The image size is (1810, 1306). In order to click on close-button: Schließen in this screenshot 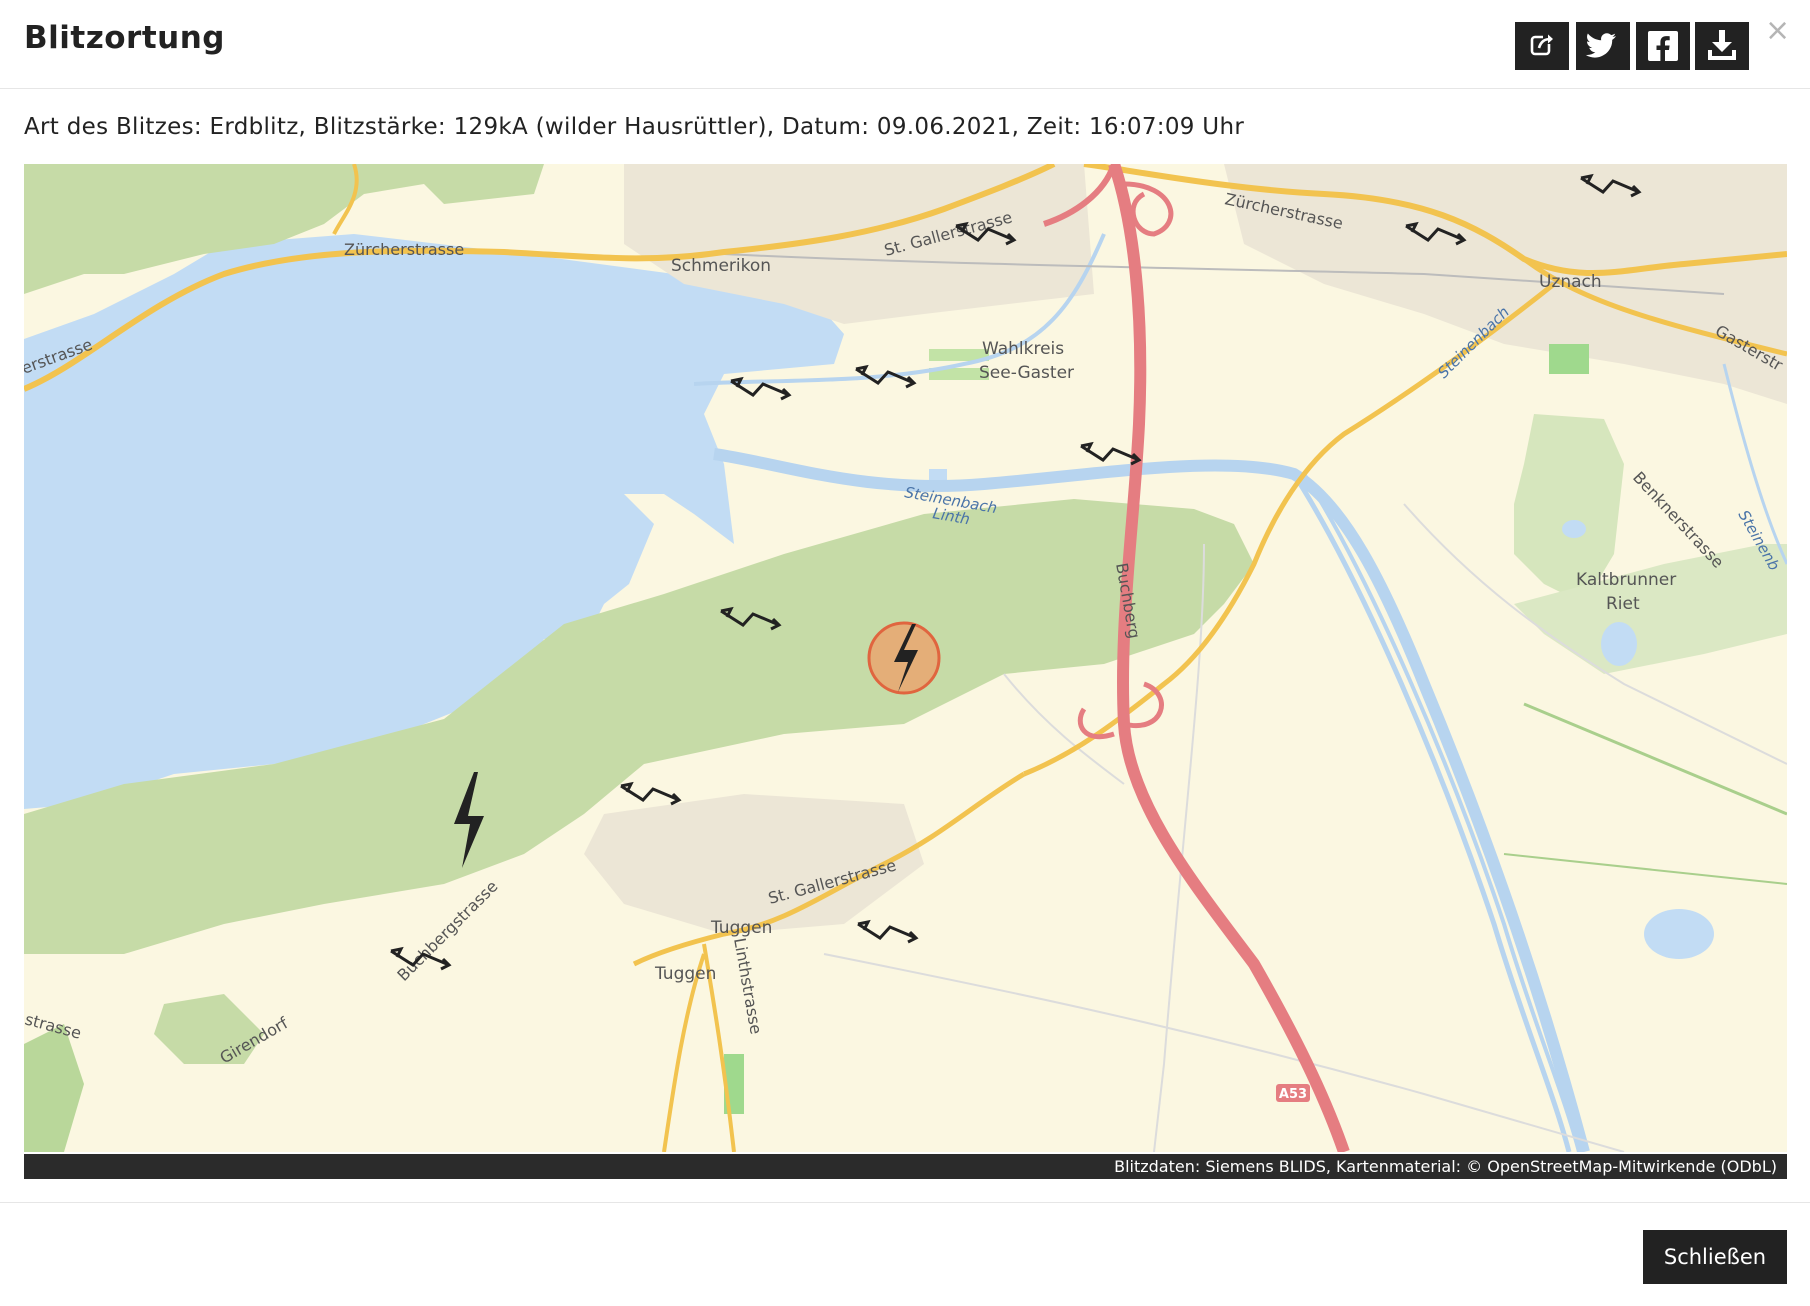, I will do `click(1715, 1257)`.